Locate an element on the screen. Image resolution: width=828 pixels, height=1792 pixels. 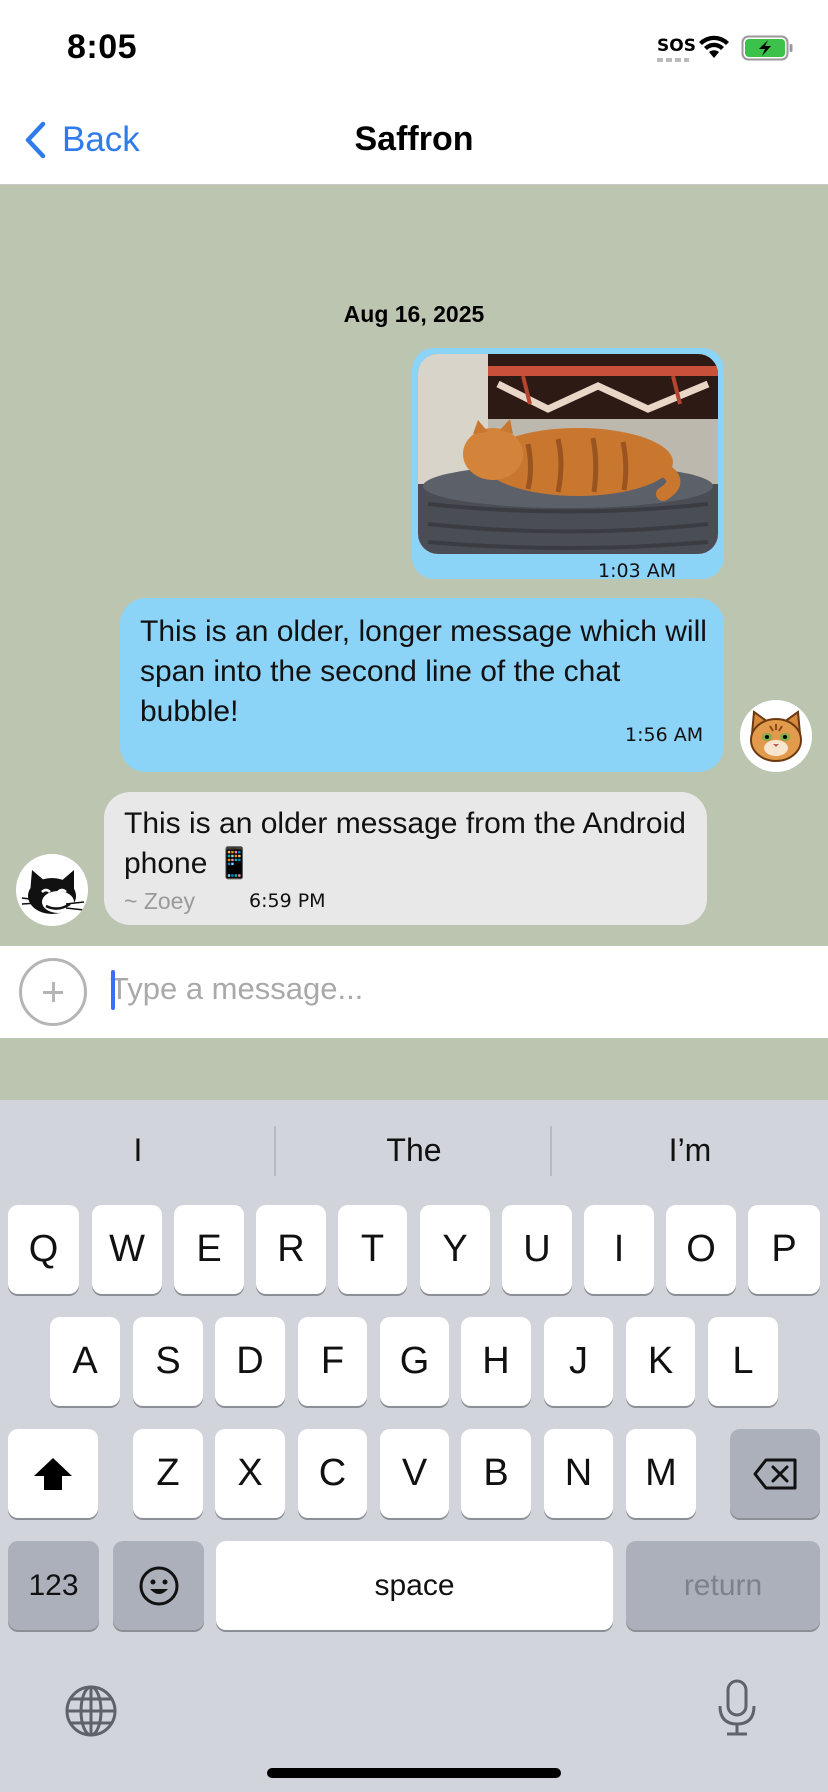
wifi-icon is located at coordinates (714, 46).